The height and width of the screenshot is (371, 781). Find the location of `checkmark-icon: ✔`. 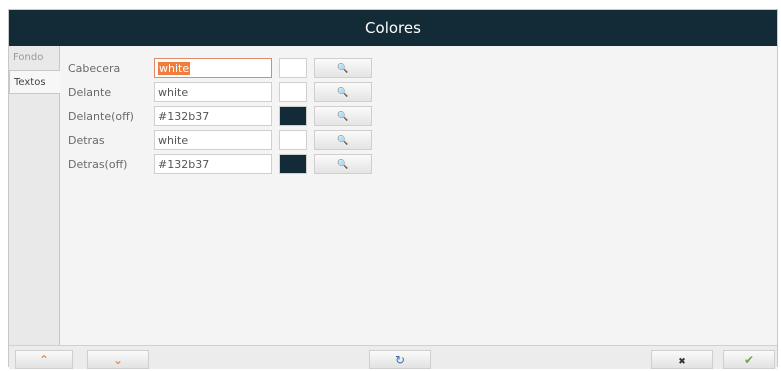

checkmark-icon: ✔ is located at coordinates (749, 360).